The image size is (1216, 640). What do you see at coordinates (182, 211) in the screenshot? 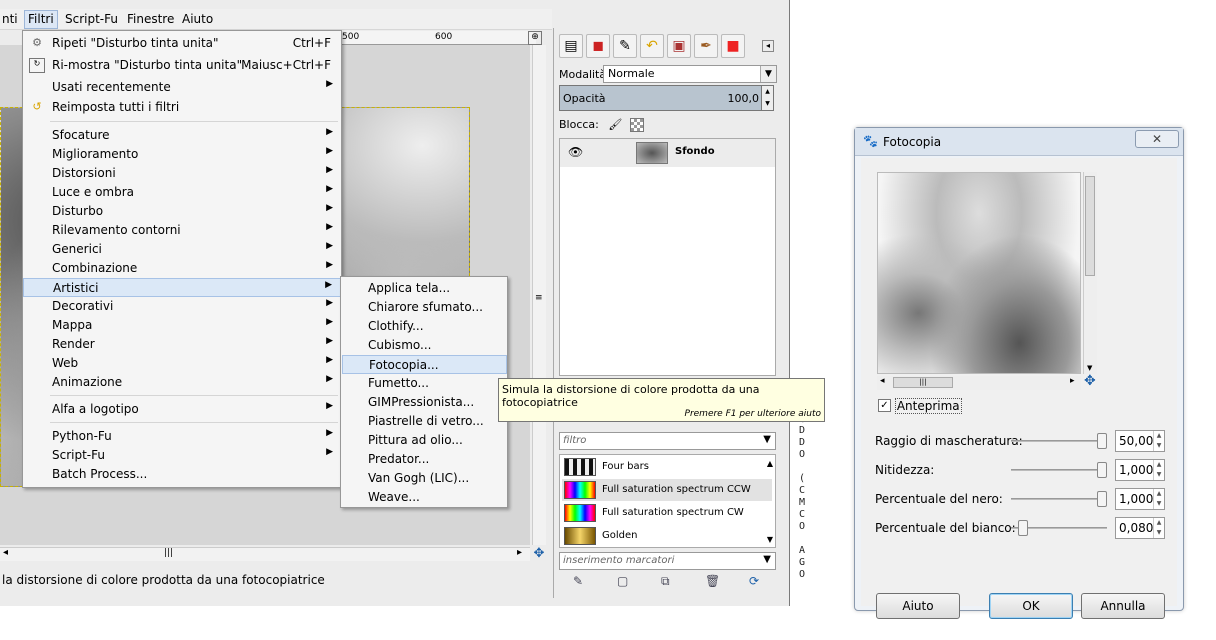
I see `menu-item-disturbo: Disturbo ▶` at bounding box center [182, 211].